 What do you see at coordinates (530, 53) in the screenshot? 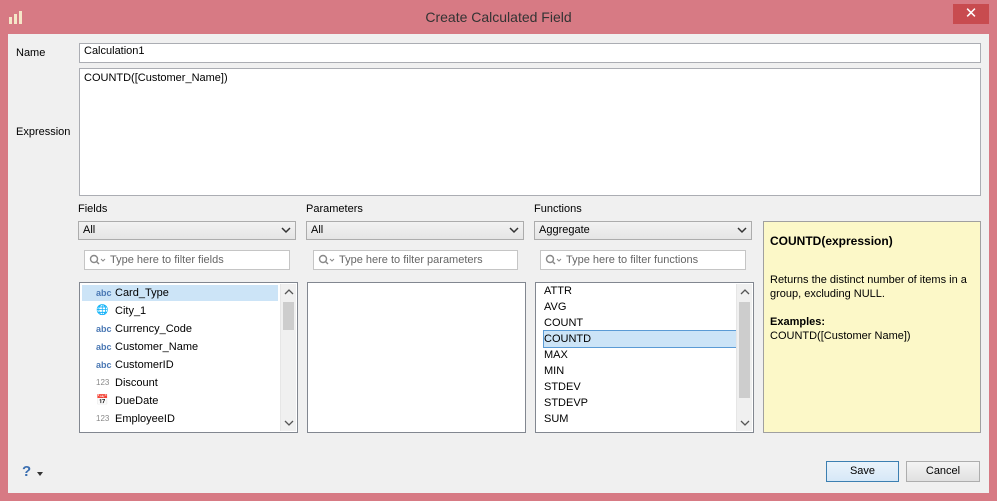
I see `name-input: Calculation1` at bounding box center [530, 53].